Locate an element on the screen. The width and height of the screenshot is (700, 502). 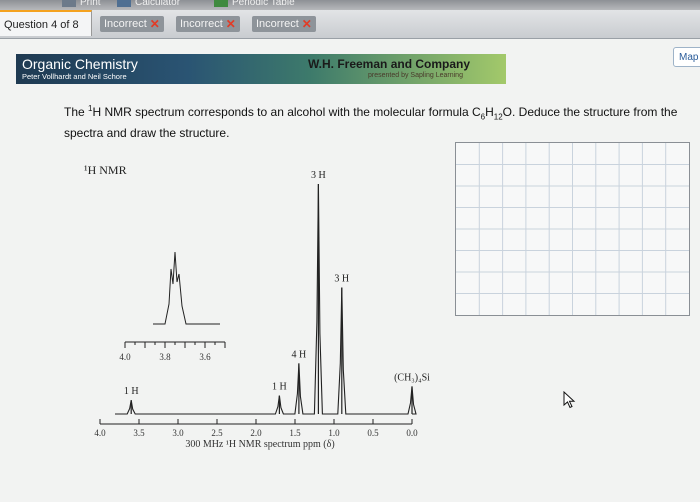
x-tick-label: 4.0 is located at coordinates (100, 433).